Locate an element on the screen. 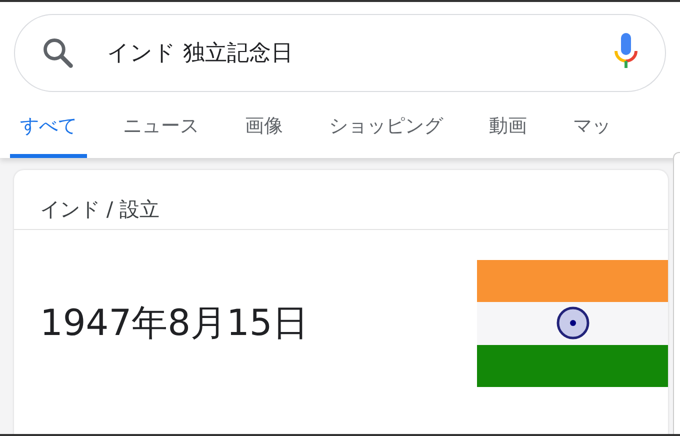  search-icon is located at coordinates (58, 53).